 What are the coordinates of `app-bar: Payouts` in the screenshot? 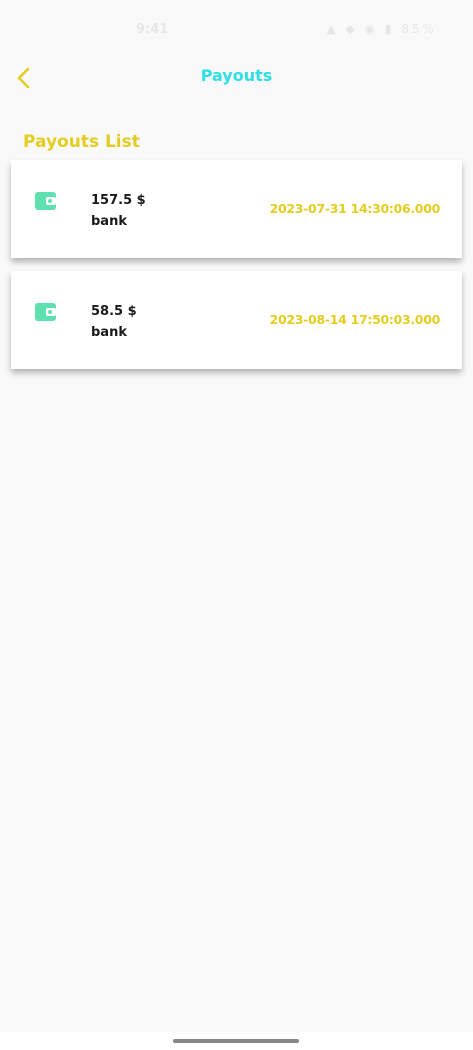 It's located at (236, 78).